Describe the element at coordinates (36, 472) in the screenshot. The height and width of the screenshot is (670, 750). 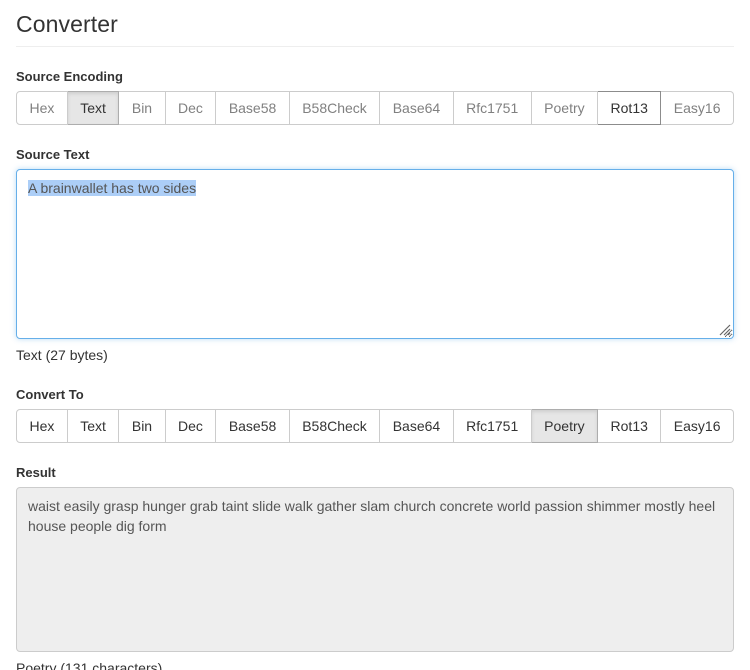
I see `result-label: Result` at that location.